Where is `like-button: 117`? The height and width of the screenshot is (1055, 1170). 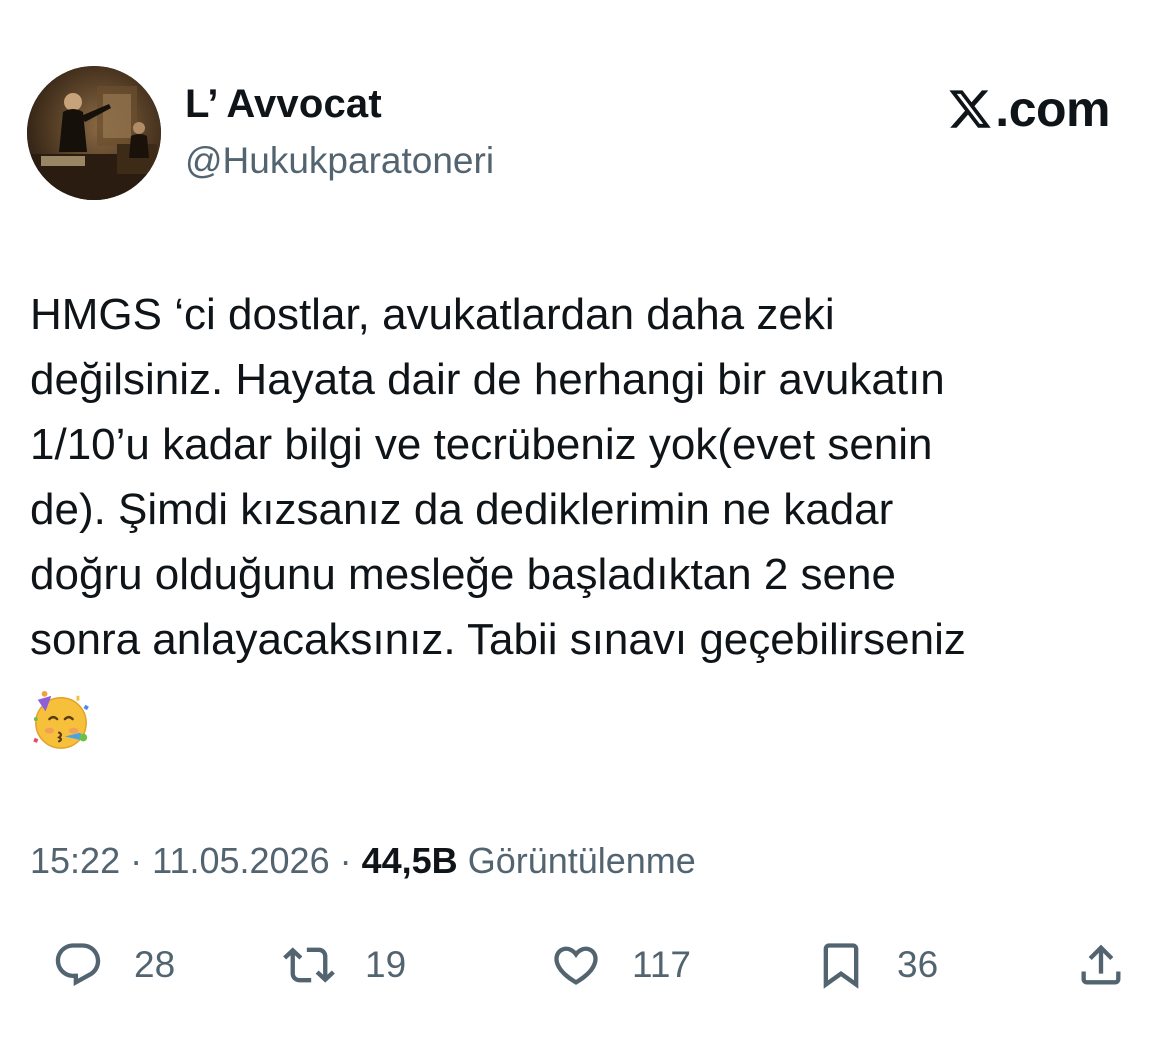
like-button: 117 is located at coordinates (620, 965).